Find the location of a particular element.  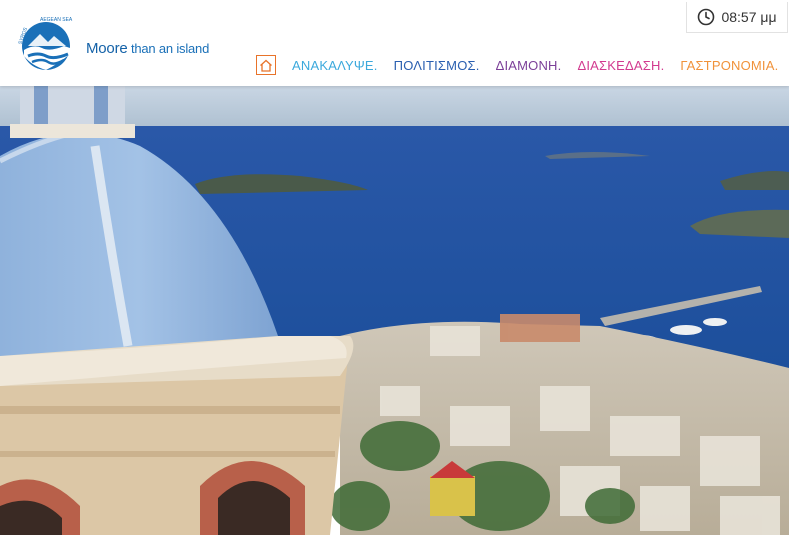

clock-icon is located at coordinates (706, 17).